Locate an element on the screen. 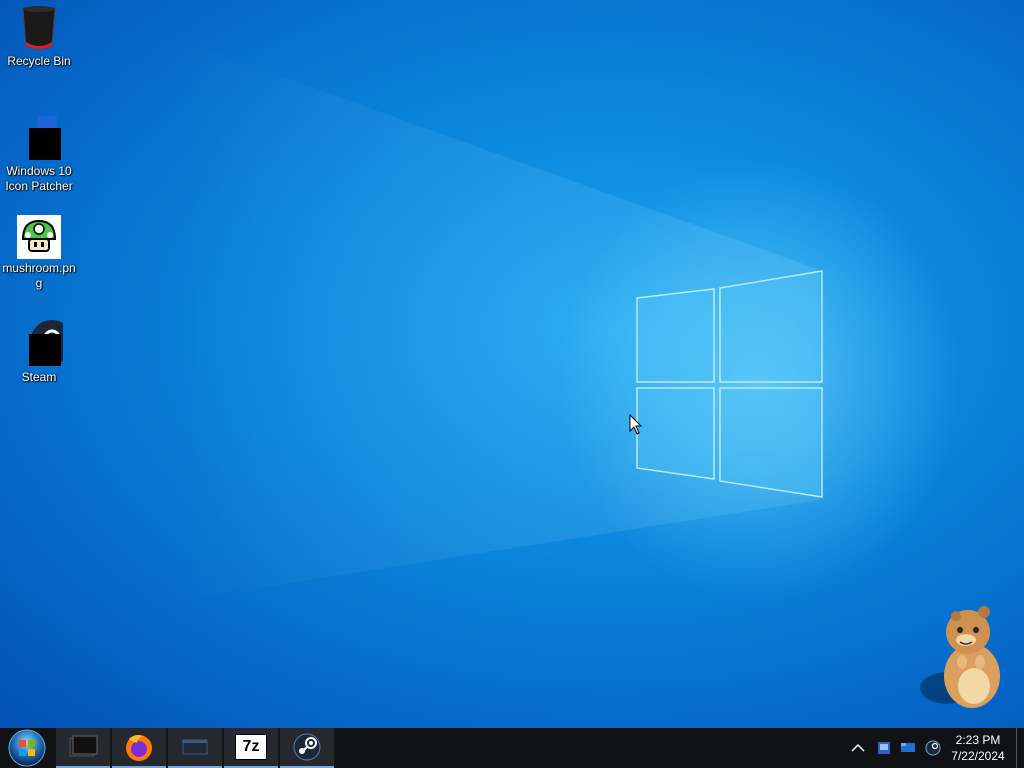 This screenshot has height=768, width=1024. desktop-icon-windows-10-icon-patcher: Windows 10 Icon Patcher is located at coordinates (39, 154).